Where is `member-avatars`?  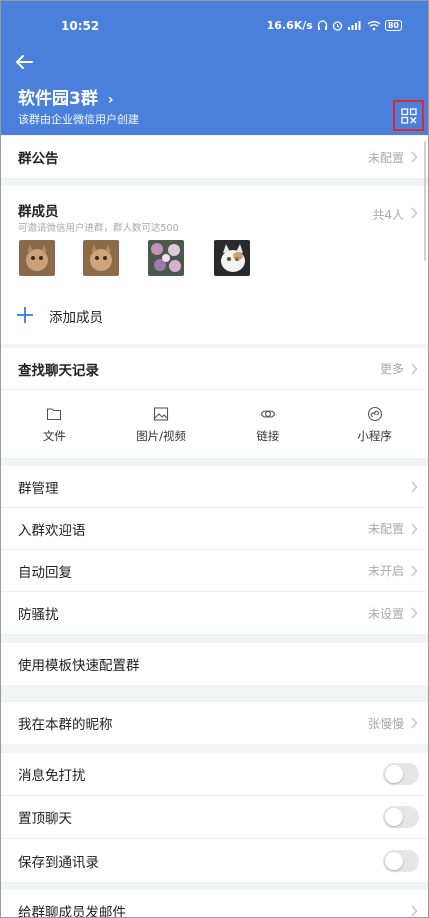
member-avatars is located at coordinates (214, 263).